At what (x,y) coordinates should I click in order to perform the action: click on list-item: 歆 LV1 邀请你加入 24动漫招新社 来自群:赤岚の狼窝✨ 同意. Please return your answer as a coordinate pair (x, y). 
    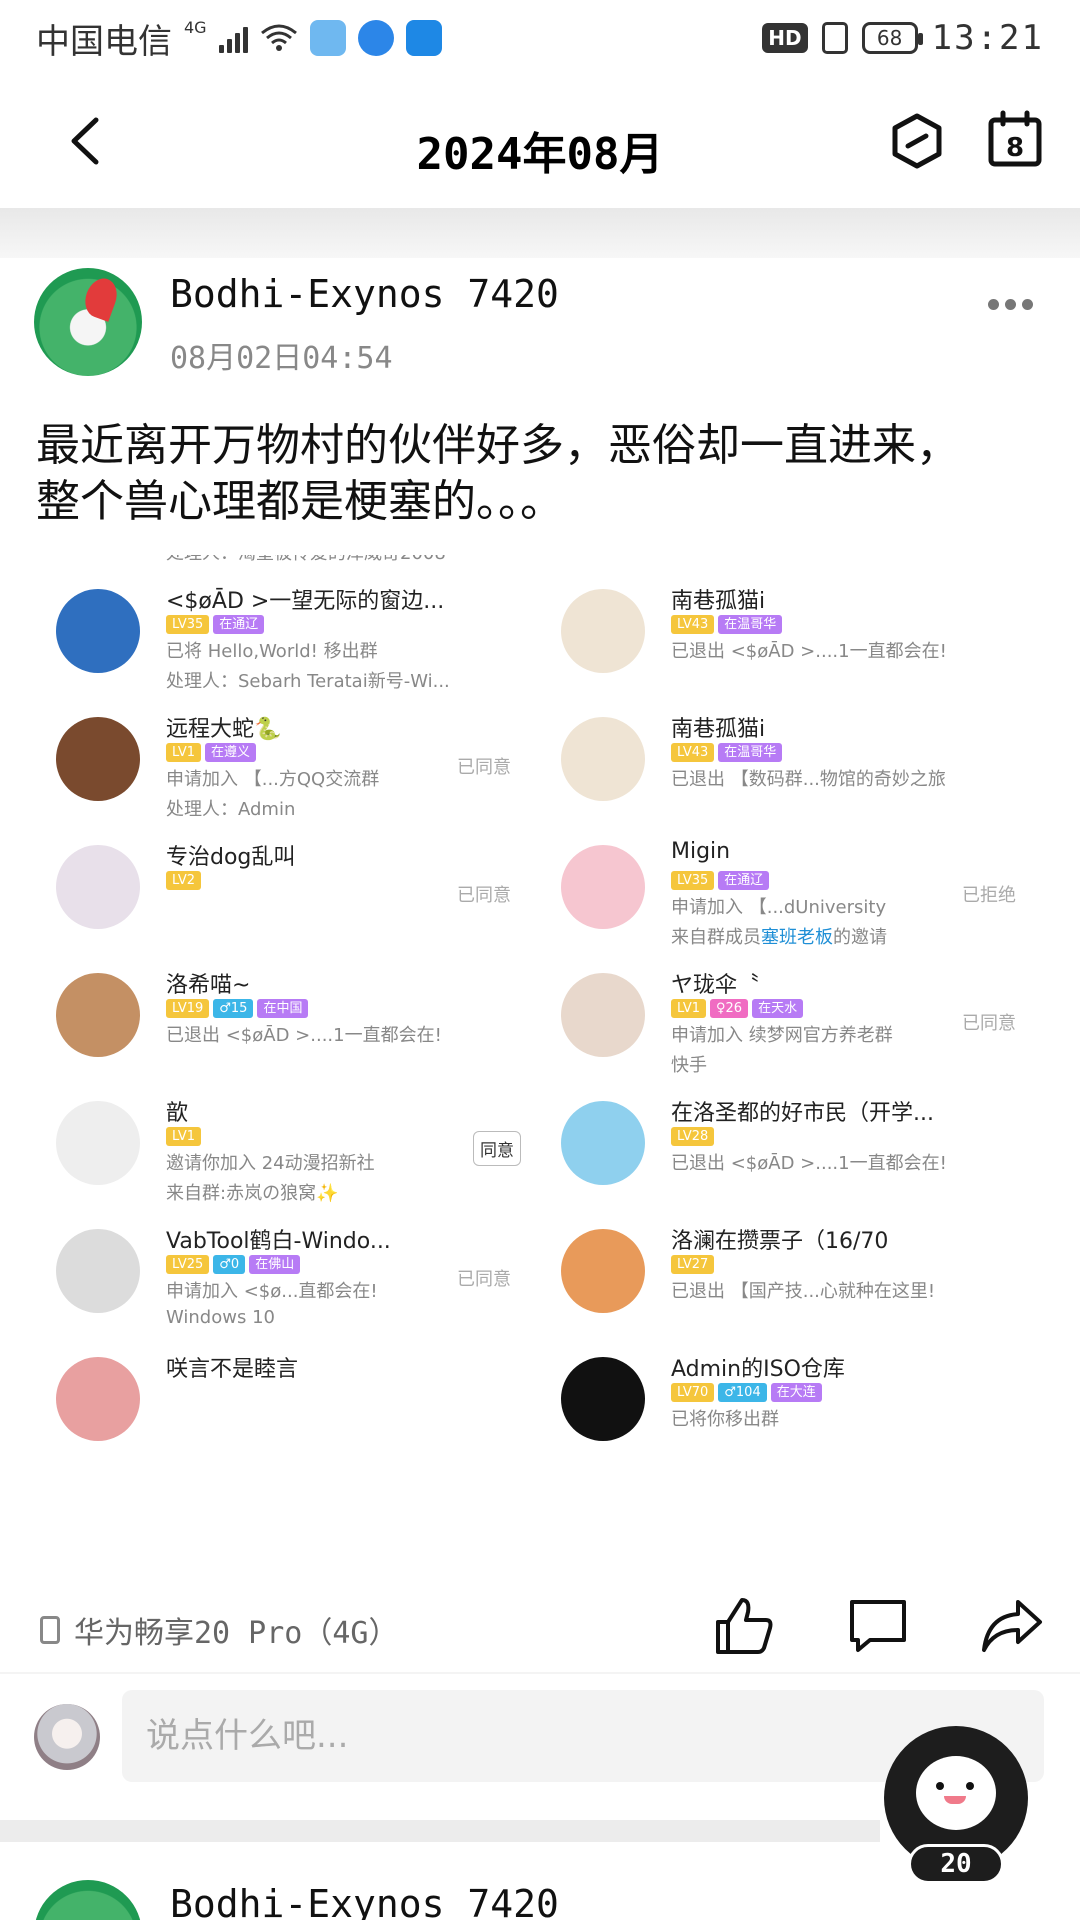
    Looking at the image, I should click on (288, 1159).